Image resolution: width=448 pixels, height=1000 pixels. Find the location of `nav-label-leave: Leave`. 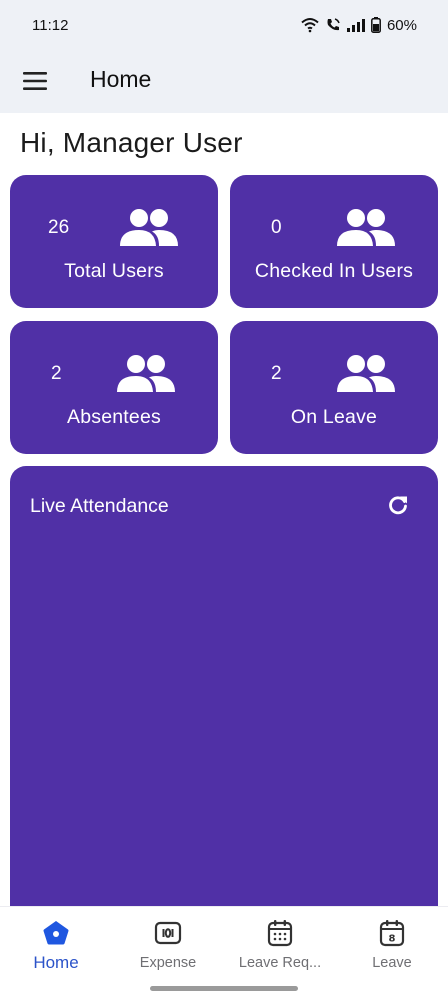

nav-label-leave: Leave is located at coordinates (392, 963).